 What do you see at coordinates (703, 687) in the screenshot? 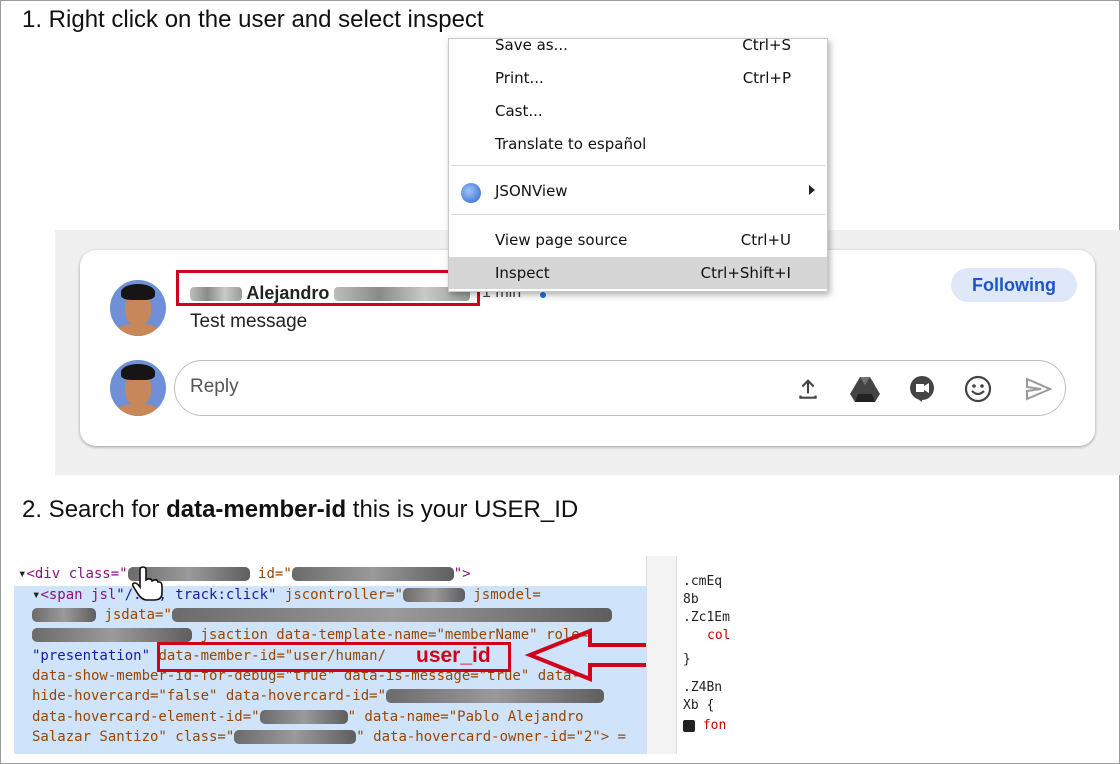
I see `style-line: .Z4Bn` at bounding box center [703, 687].